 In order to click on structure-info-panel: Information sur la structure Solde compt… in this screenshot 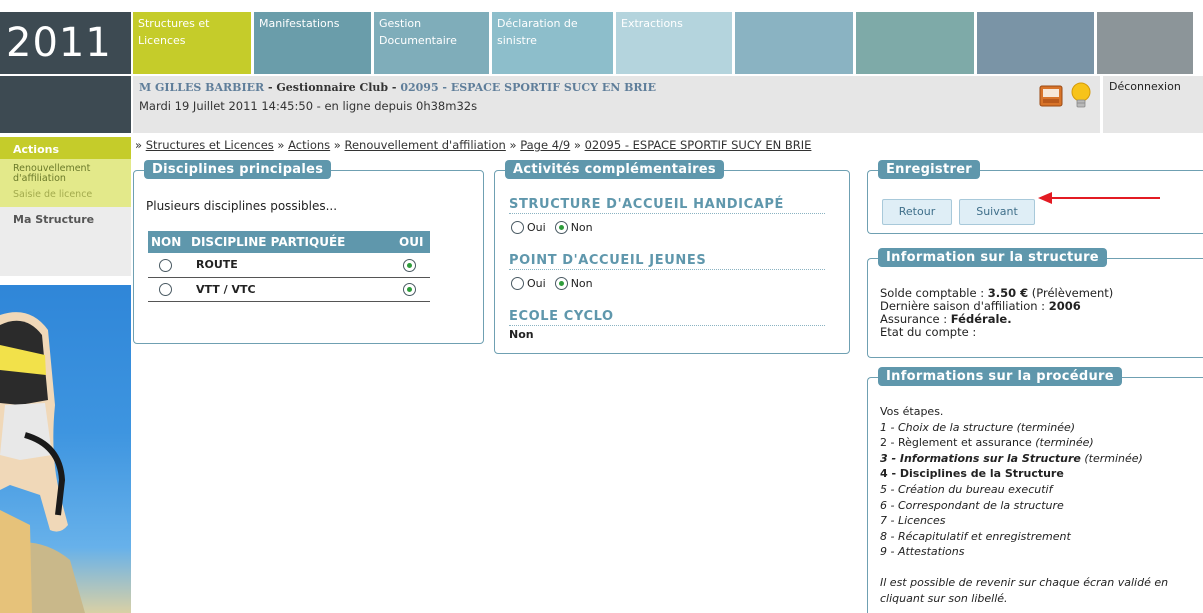, I will do `click(1035, 303)`.